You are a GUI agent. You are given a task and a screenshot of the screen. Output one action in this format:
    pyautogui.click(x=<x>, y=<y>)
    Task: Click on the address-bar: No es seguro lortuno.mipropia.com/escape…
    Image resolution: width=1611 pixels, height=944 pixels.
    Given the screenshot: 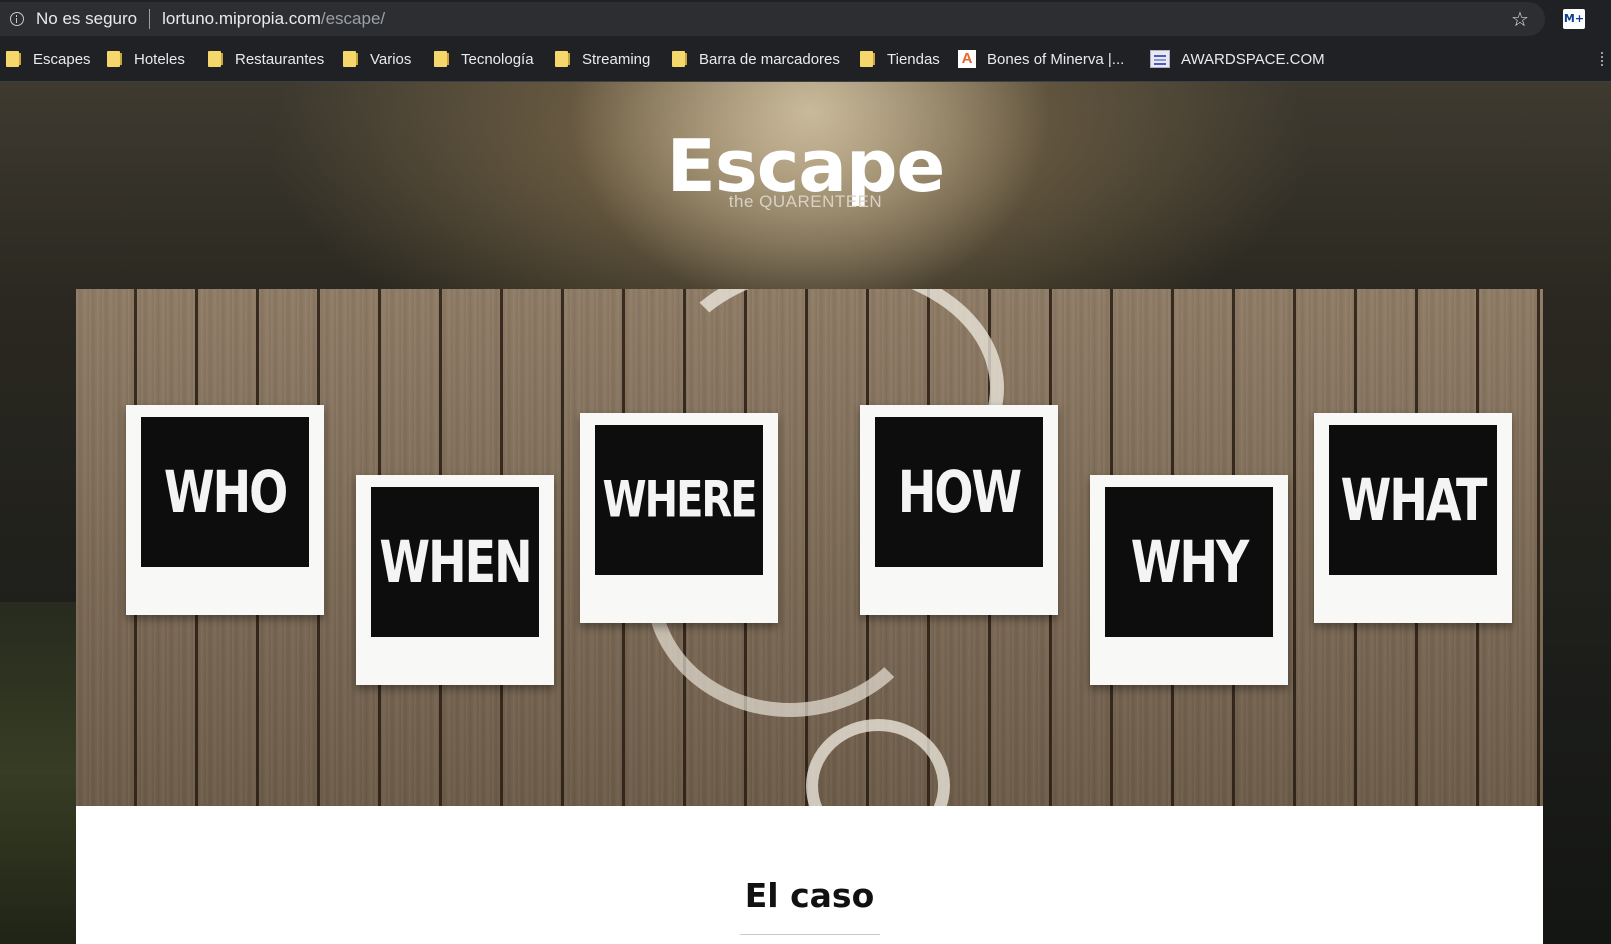 What is the action you would take?
    pyautogui.click(x=772, y=19)
    